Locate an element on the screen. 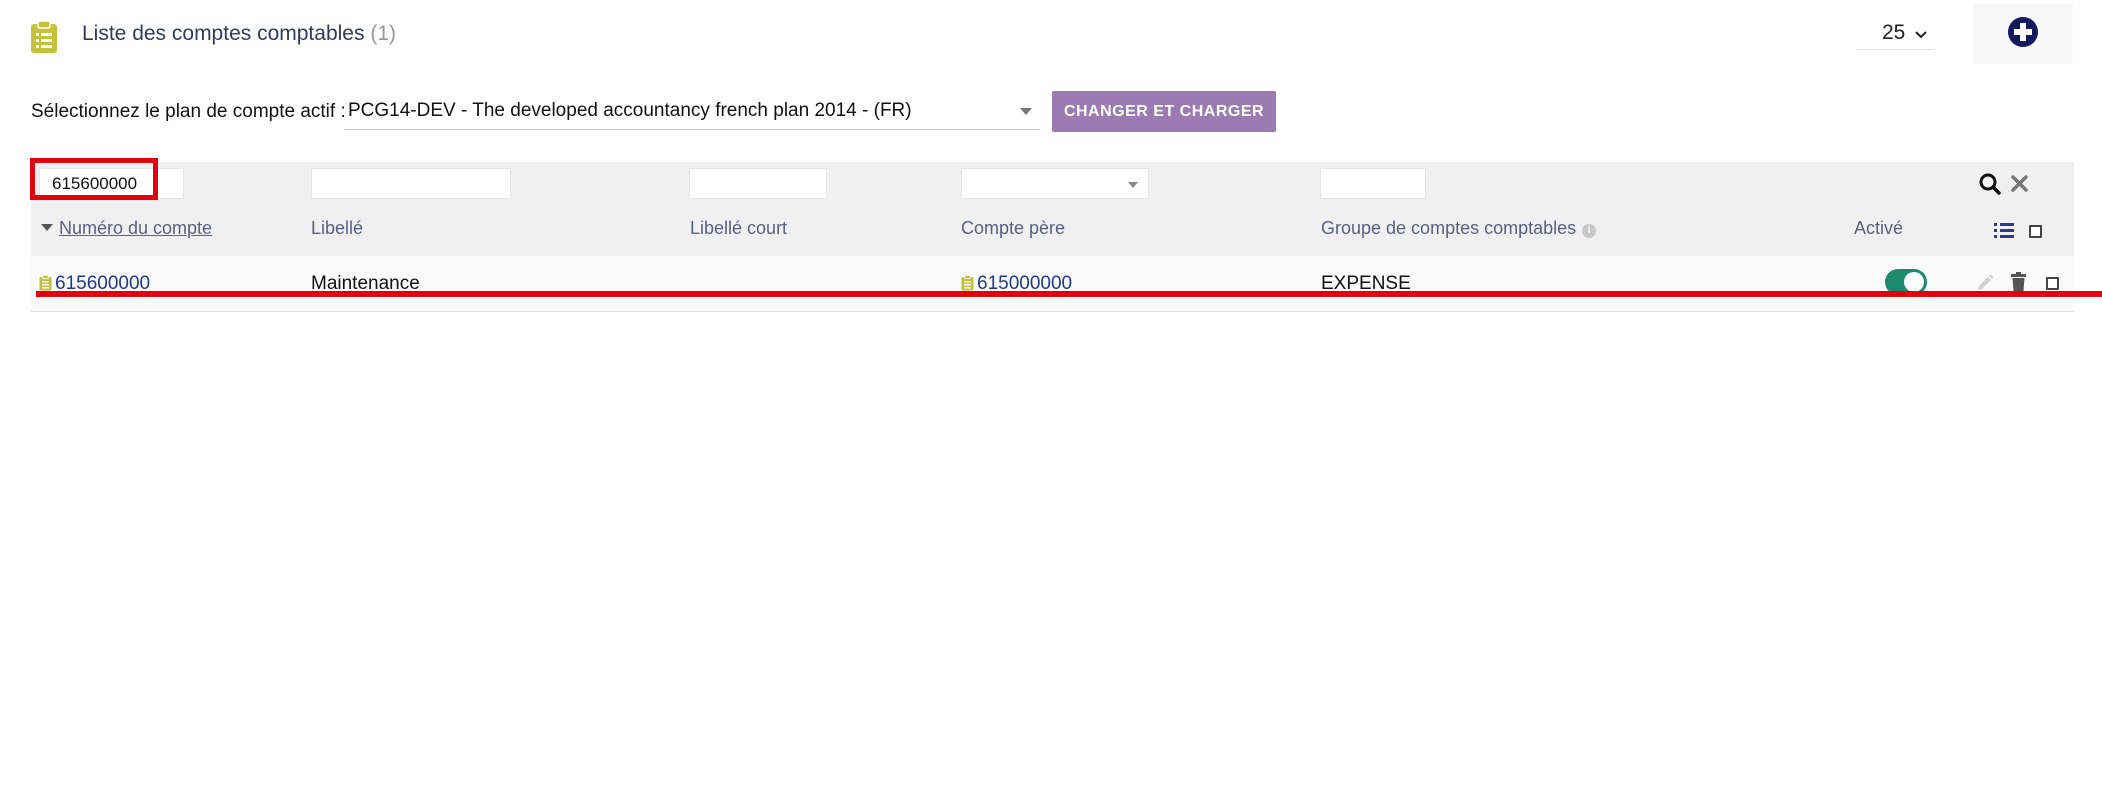  col-header-groupe-label: Groupe de comptes comptables is located at coordinates (1449, 228).